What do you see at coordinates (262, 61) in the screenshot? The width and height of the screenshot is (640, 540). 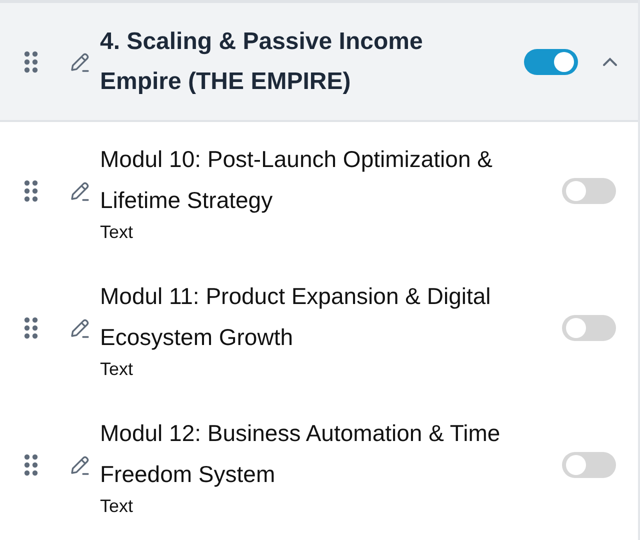 I see `section-title: 4. Scaling & Passive Income Empire (THE EMPIRE)` at bounding box center [262, 61].